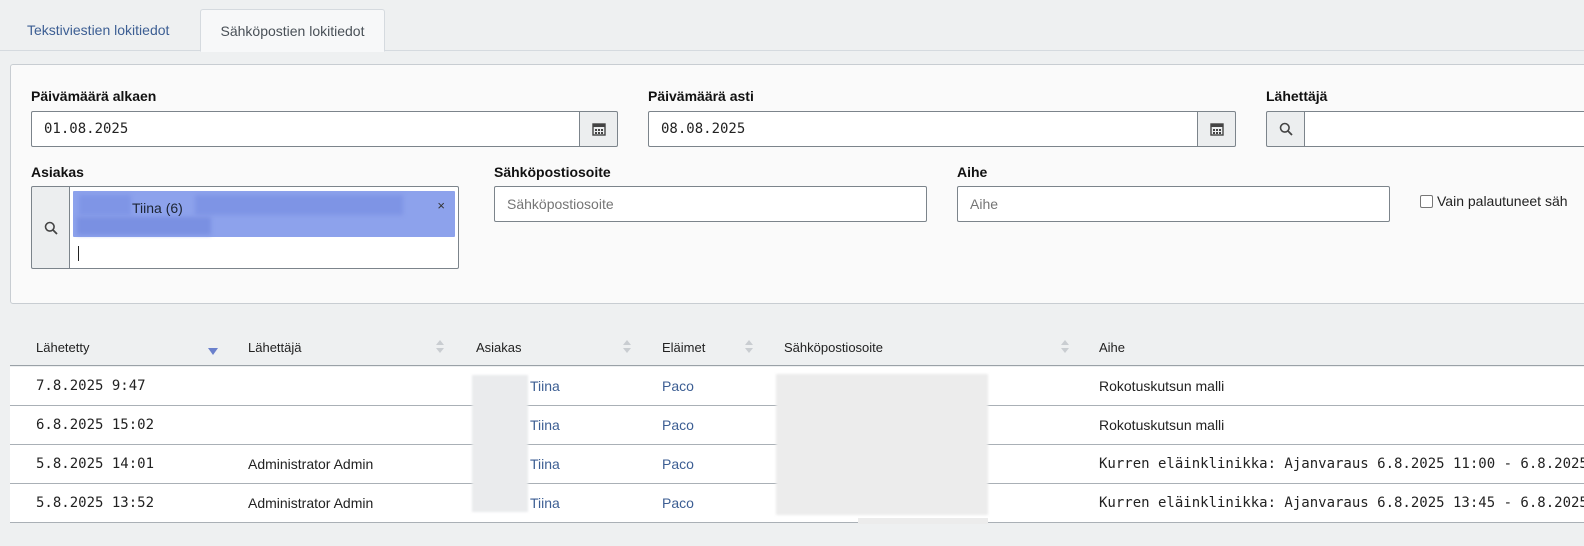 This screenshot has height=546, width=1584. What do you see at coordinates (95, 464) in the screenshot?
I see `cell-sent: 5.8.2025 14:01` at bounding box center [95, 464].